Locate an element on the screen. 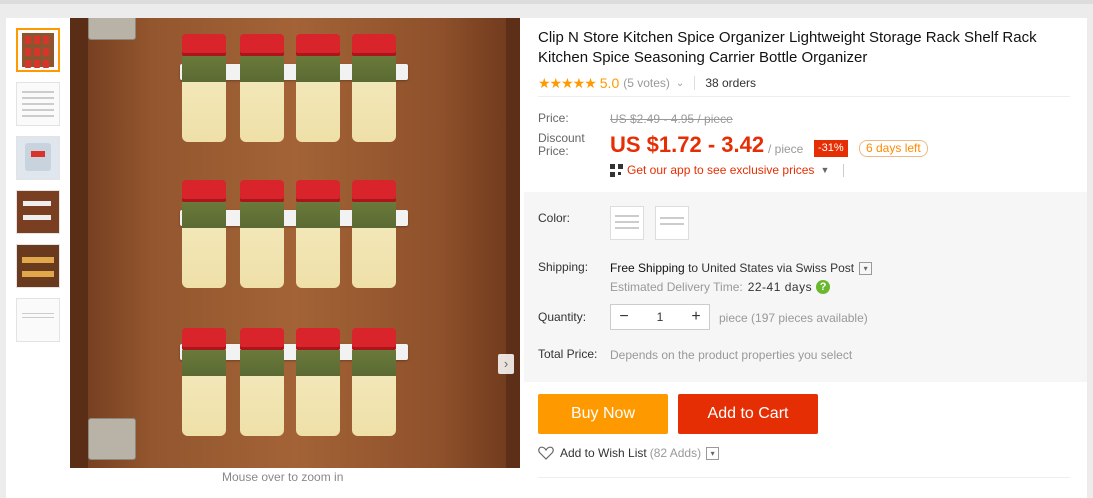  shipping-label: Shipping: is located at coordinates (563, 267).